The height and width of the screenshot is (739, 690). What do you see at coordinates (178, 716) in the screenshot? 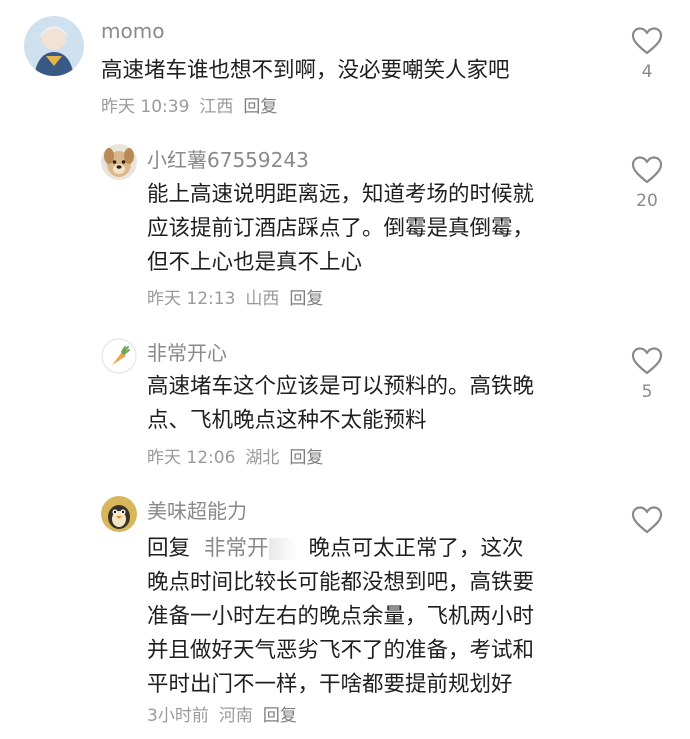
I see `comment-time: 3小时前` at bounding box center [178, 716].